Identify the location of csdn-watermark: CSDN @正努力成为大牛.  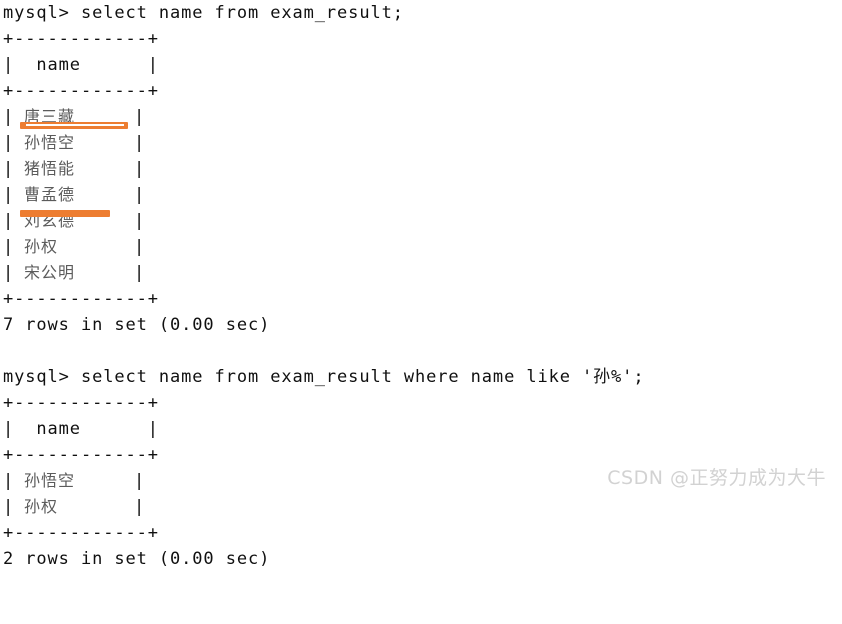
(716, 478).